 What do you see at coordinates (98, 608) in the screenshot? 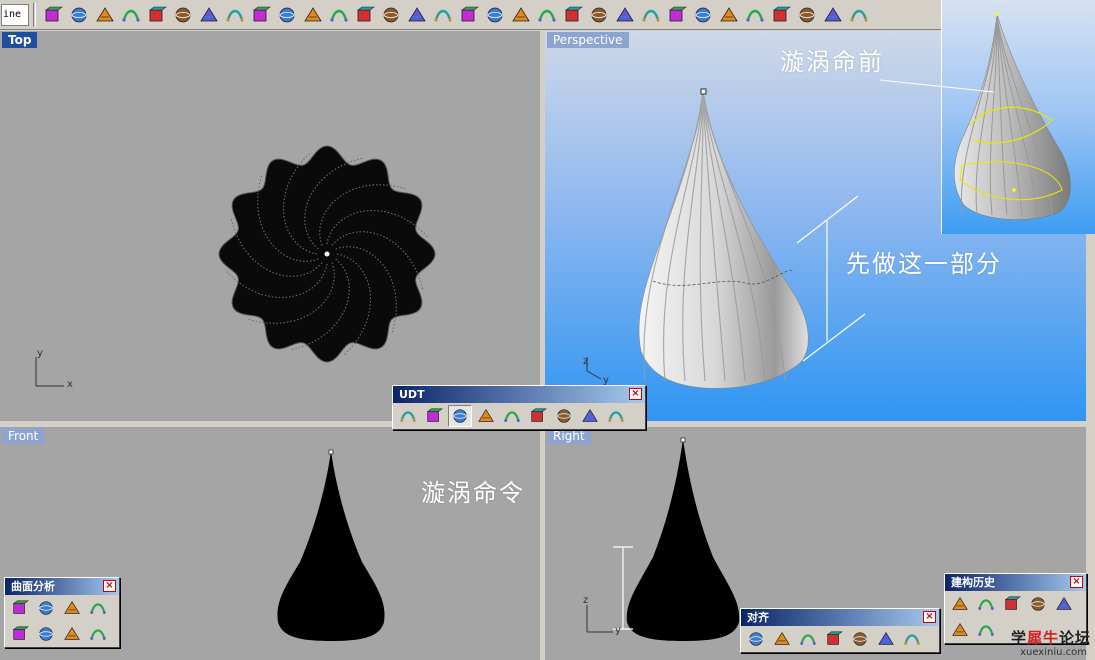
I see `draft-angle-icon` at bounding box center [98, 608].